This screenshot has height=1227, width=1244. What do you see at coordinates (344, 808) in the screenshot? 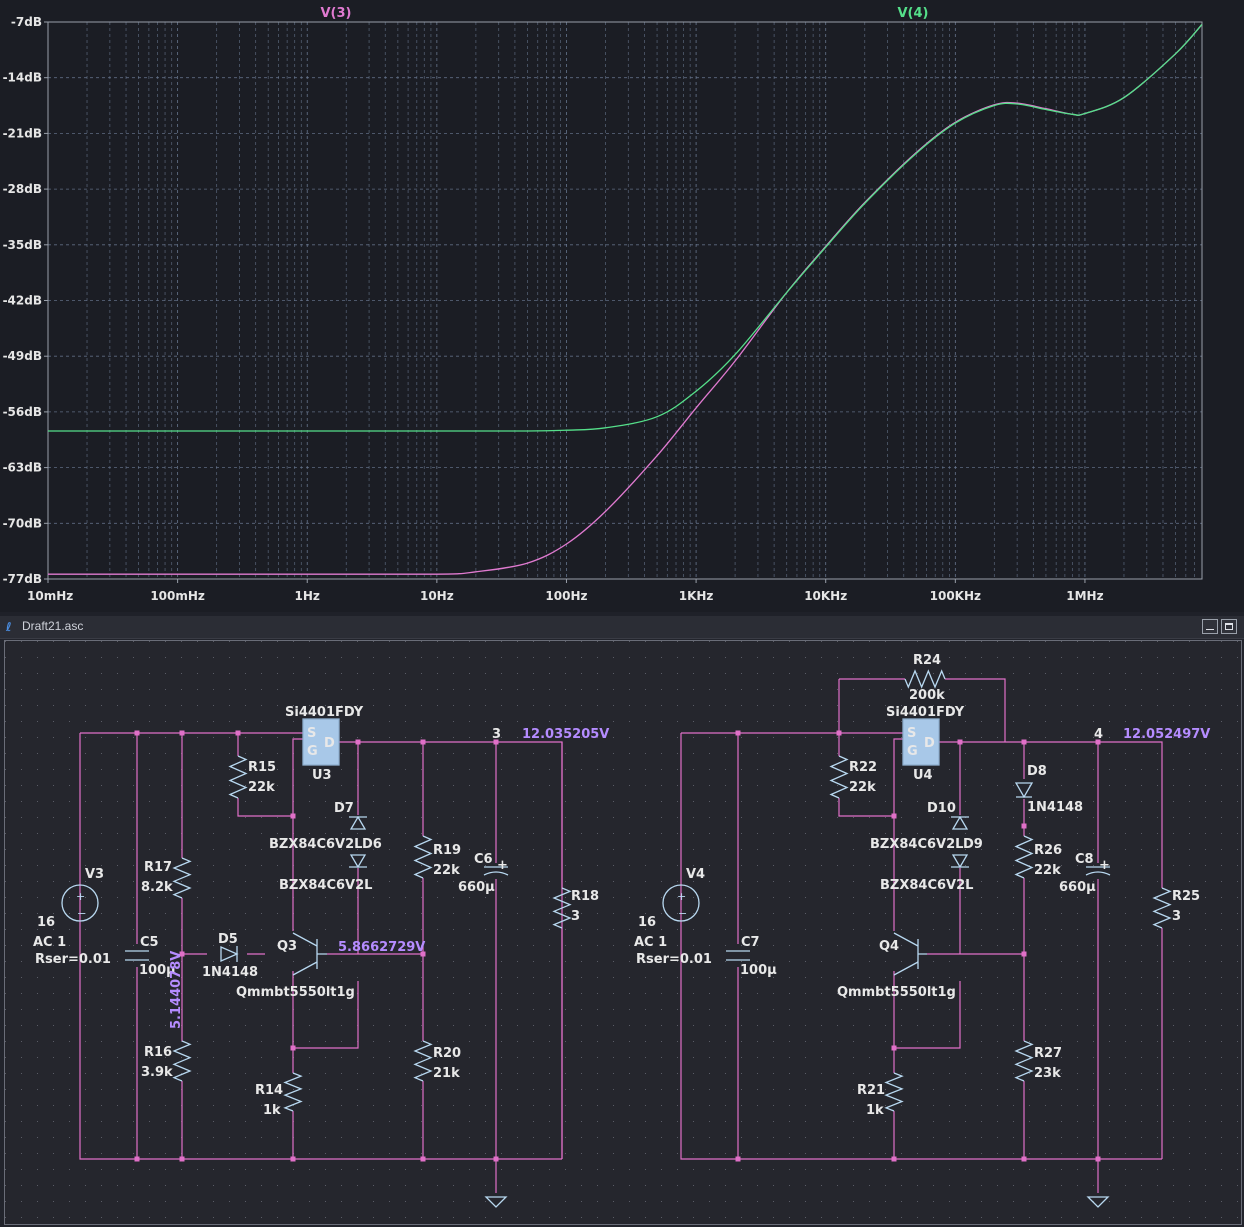
I see `d7-label: D7` at bounding box center [344, 808].